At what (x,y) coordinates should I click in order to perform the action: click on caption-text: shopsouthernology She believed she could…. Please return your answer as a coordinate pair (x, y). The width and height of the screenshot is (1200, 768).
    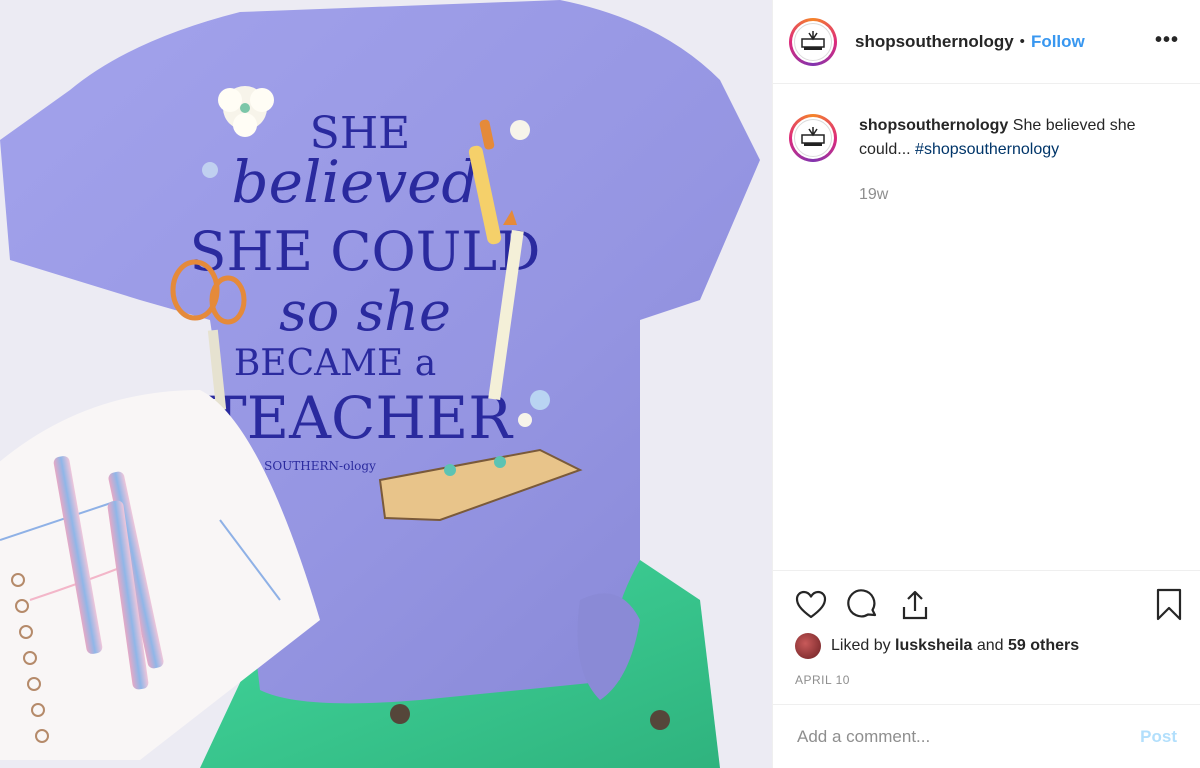
    Looking at the image, I should click on (1019, 138).